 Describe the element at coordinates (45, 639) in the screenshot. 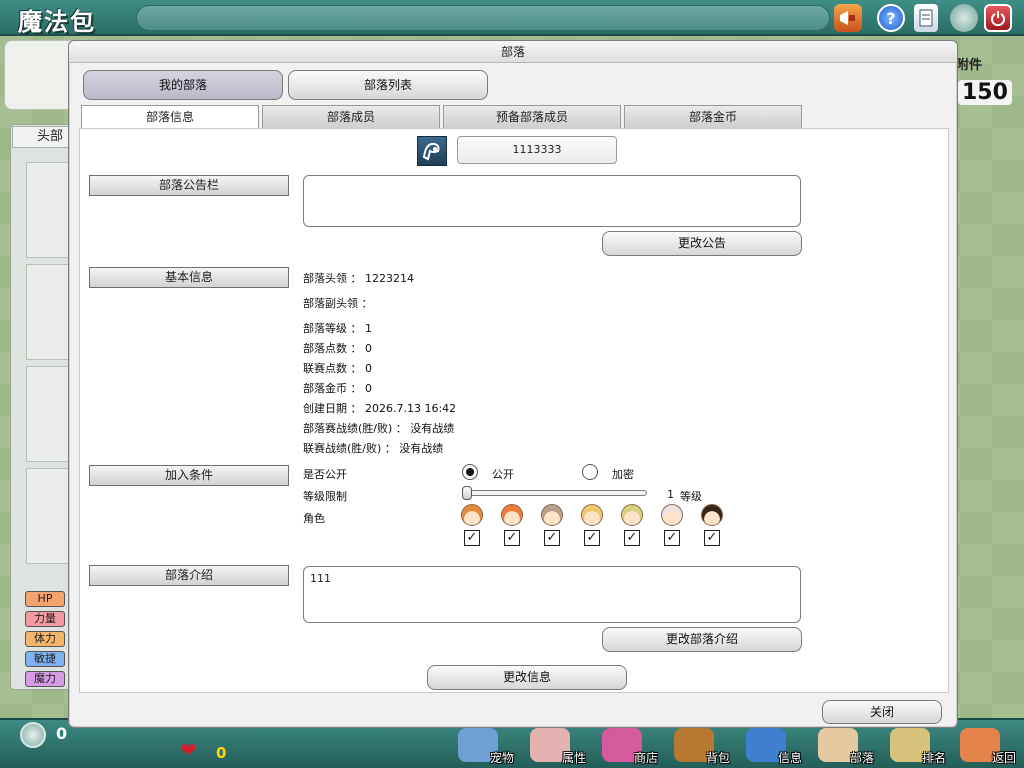

I see `stat-stamina: 体力` at that location.